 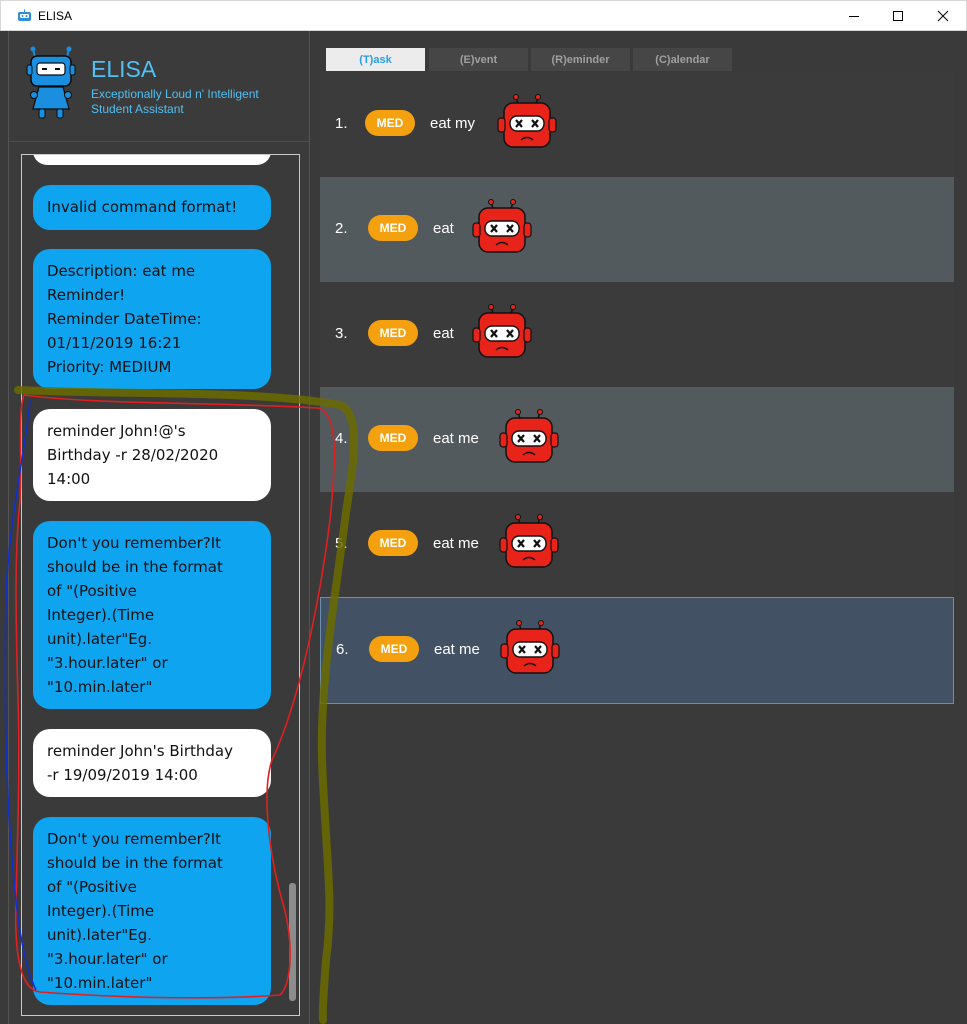 I want to click on tab-calendar: (C)alendar, so click(x=682, y=59).